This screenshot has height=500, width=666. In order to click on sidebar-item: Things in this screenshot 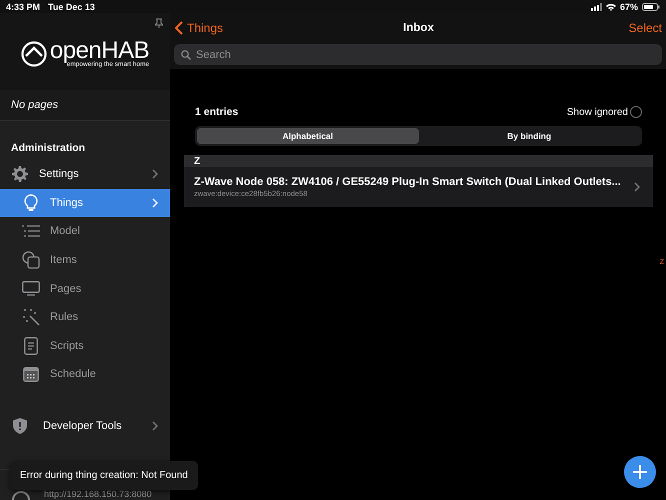, I will do `click(85, 203)`.